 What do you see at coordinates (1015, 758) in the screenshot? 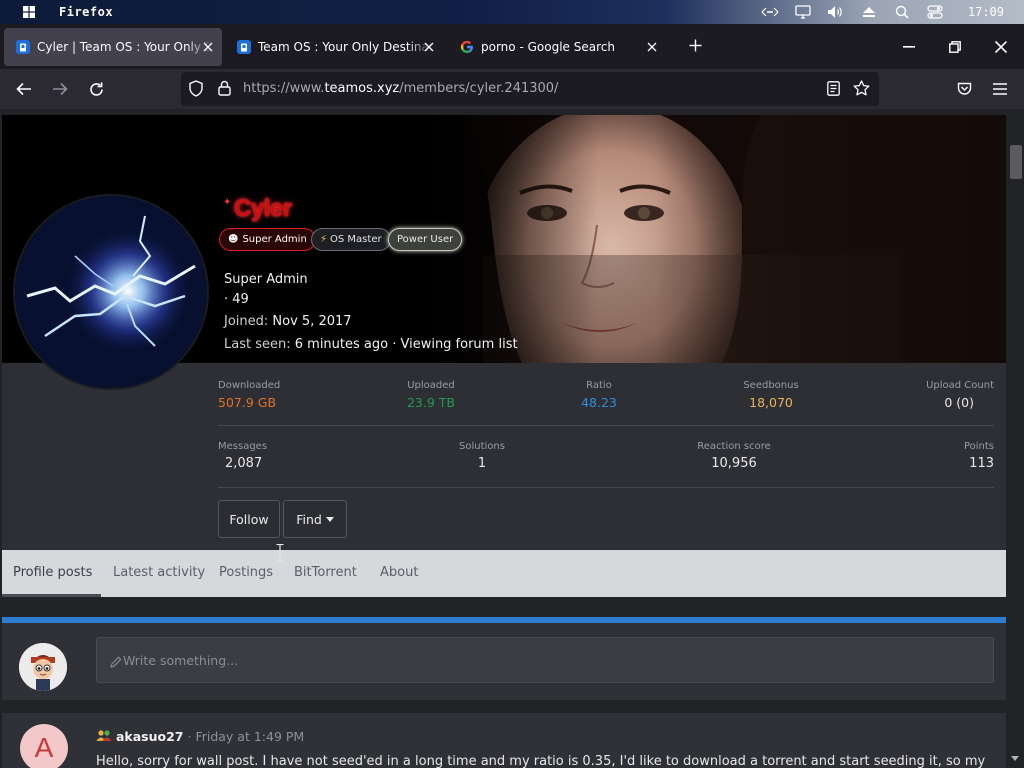
I see `scroll-down-arrow-icon` at bounding box center [1015, 758].